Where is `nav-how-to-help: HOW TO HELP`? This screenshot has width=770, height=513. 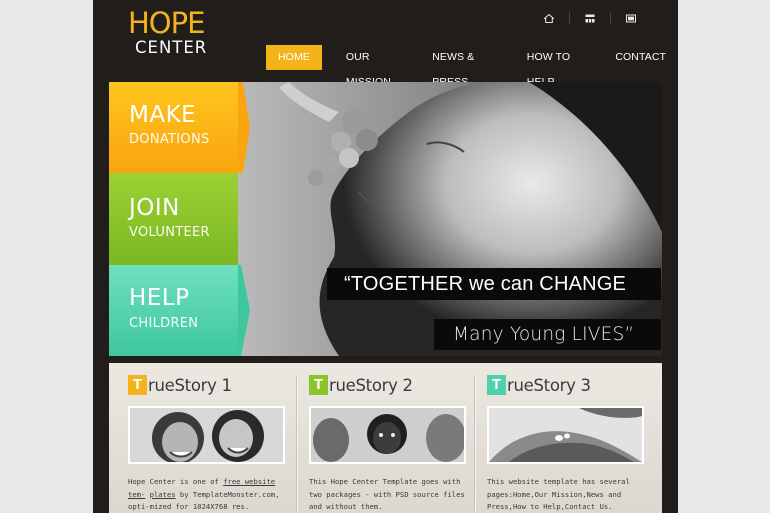
nav-how-to-help: HOW TO HELP is located at coordinates (559, 66).